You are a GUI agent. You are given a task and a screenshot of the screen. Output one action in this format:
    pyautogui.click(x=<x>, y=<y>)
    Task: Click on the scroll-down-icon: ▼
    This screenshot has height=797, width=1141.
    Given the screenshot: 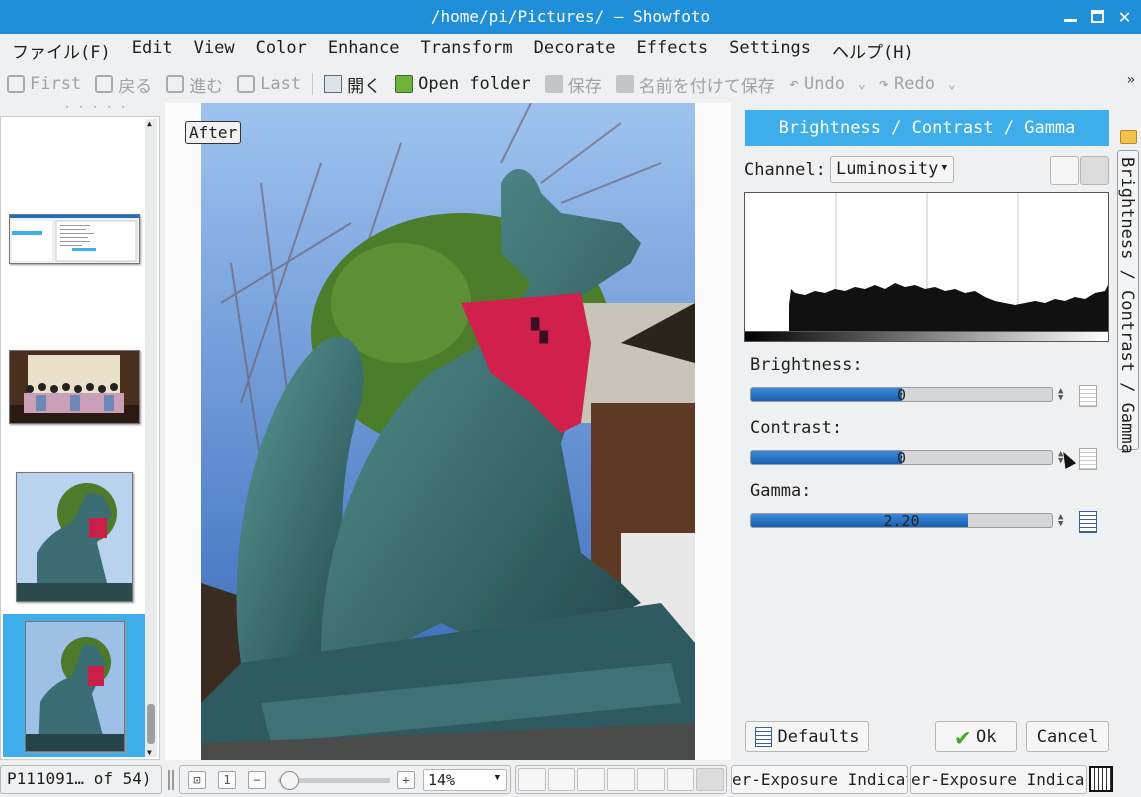 What is the action you would take?
    pyautogui.click(x=149, y=752)
    